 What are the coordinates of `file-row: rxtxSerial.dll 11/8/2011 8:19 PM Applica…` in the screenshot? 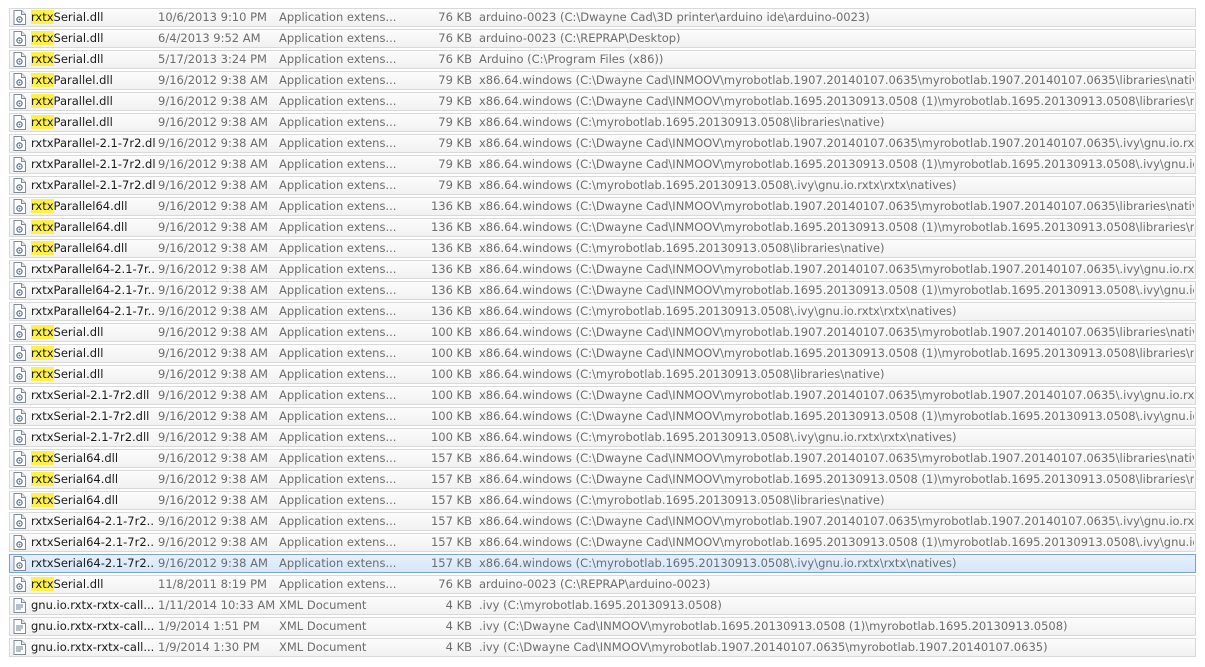 It's located at (602, 584).